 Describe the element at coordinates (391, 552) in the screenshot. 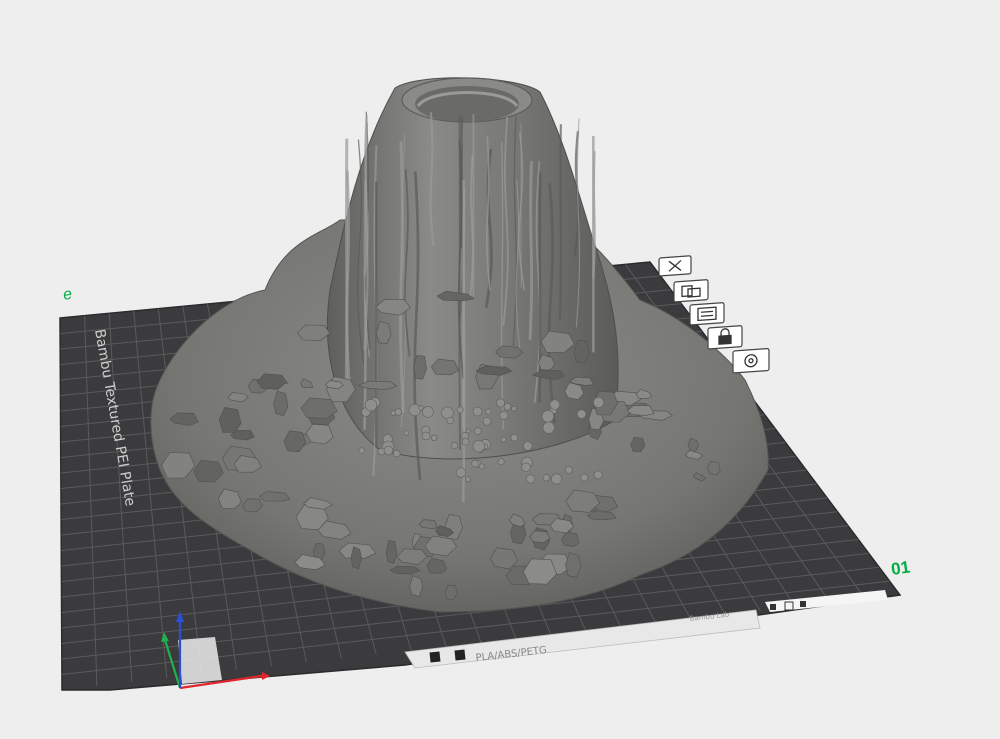

I see `model-rock` at that location.